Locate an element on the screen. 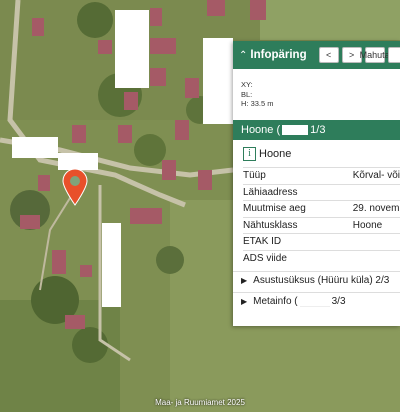 The height and width of the screenshot is (415, 400). height-label: H: 33.5 m is located at coordinates (257, 103).